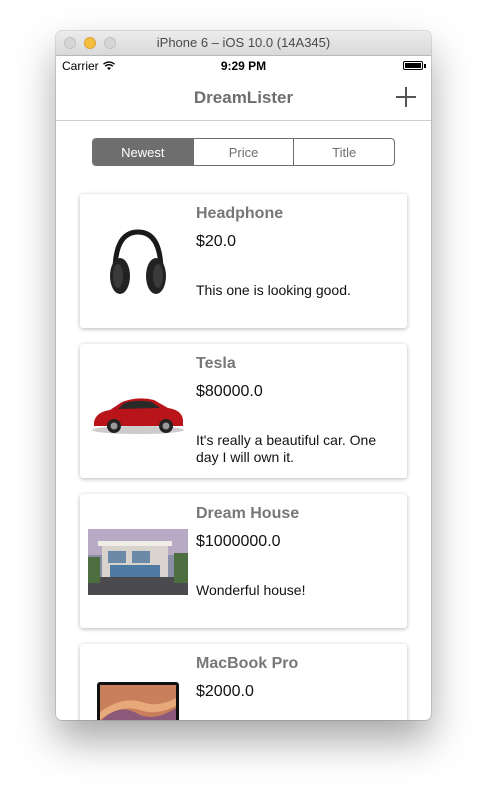 The width and height of the screenshot is (487, 801). What do you see at coordinates (243, 561) in the screenshot?
I see `list-item: Dream House $1000000.0 Wonderful house!` at bounding box center [243, 561].